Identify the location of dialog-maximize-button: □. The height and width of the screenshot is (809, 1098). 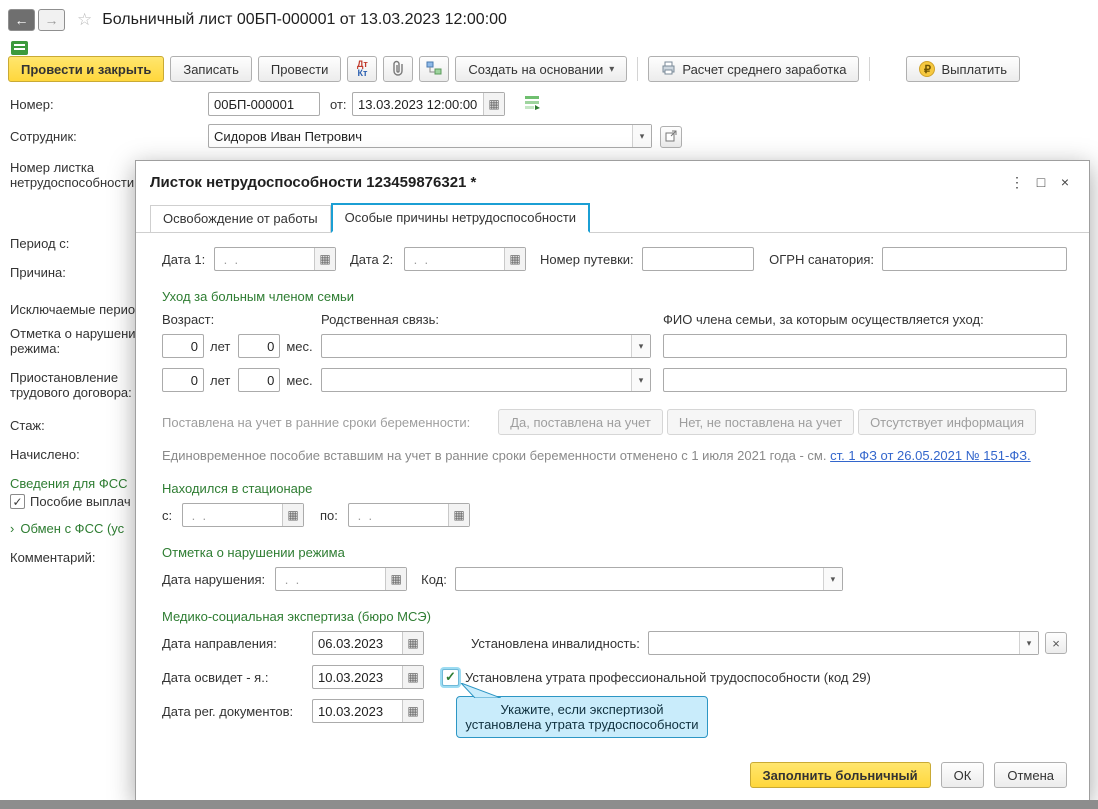
(1041, 182).